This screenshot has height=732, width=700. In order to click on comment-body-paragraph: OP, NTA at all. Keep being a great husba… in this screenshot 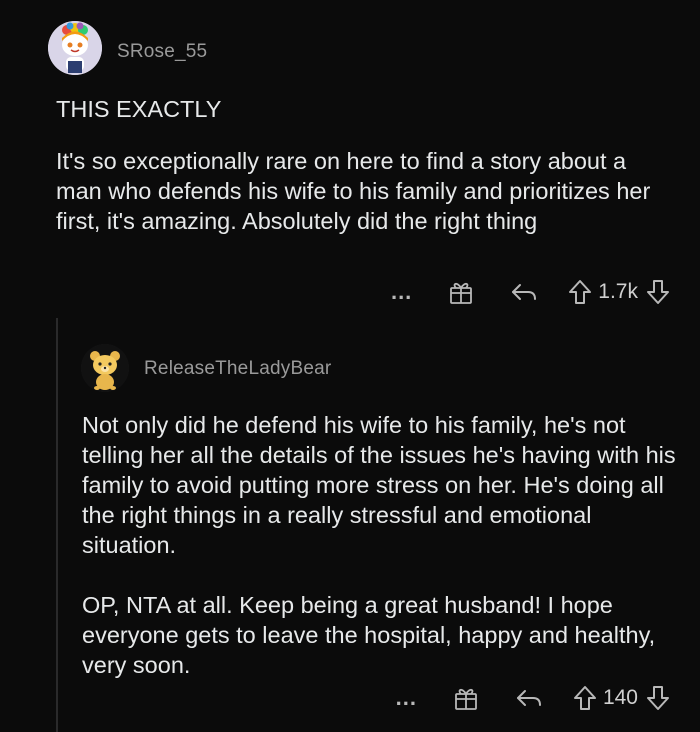, I will do `click(369, 635)`.